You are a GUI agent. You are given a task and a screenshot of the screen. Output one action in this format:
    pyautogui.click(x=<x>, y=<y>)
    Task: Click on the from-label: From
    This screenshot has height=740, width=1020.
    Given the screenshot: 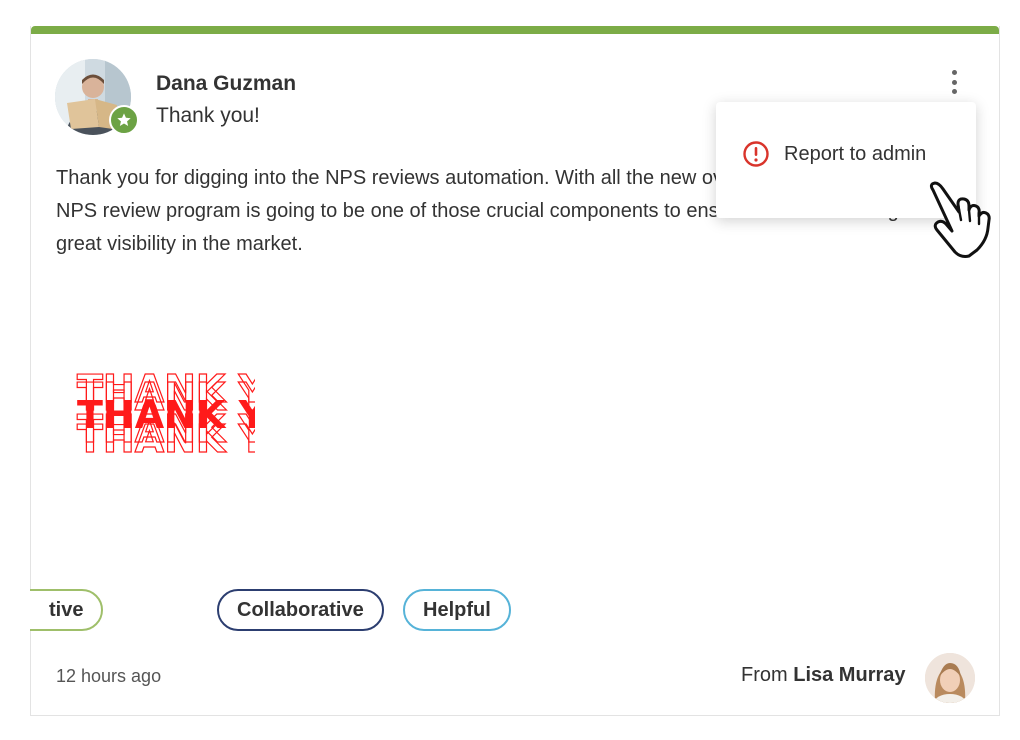 What is the action you would take?
    pyautogui.click(x=764, y=675)
    